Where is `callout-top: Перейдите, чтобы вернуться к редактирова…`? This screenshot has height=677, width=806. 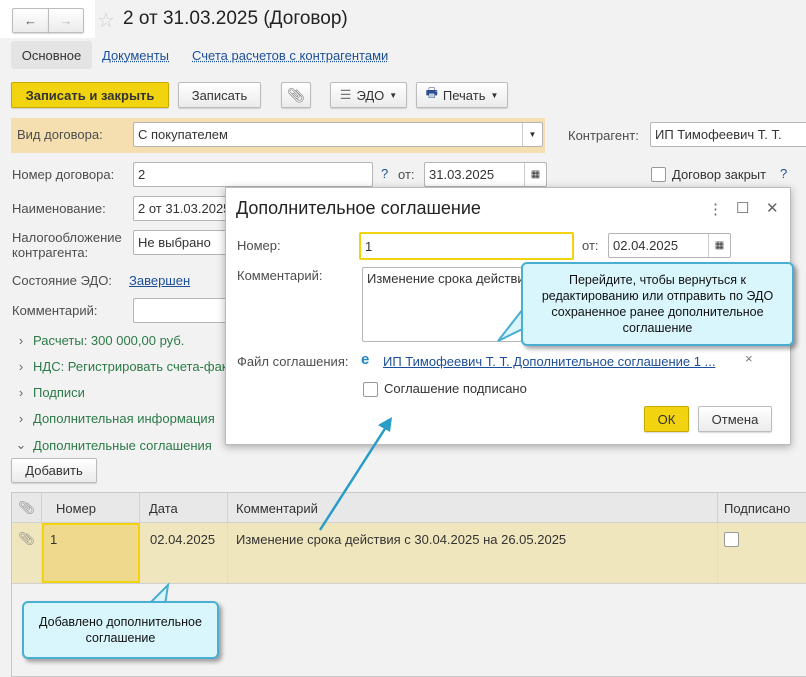 callout-top: Перейдите, чтобы вернуться к редактирова… is located at coordinates (657, 304).